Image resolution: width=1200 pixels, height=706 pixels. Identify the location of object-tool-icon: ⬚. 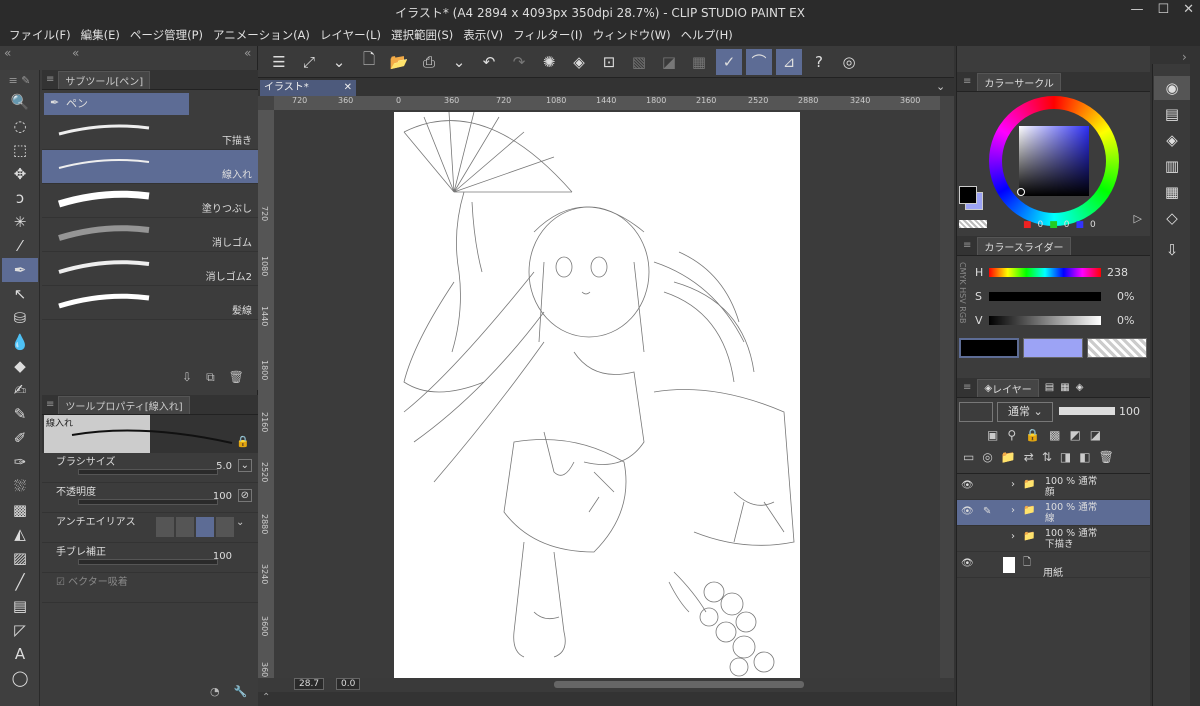
(20, 150).